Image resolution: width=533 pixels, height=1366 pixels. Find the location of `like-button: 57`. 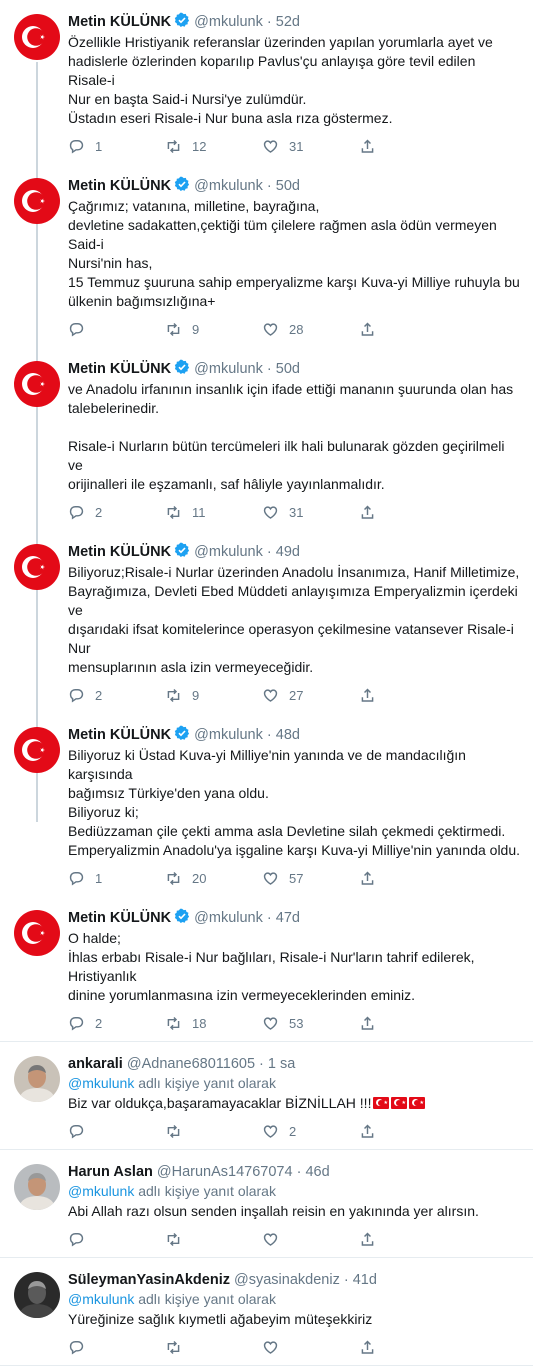

like-button: 57 is located at coordinates (310, 878).